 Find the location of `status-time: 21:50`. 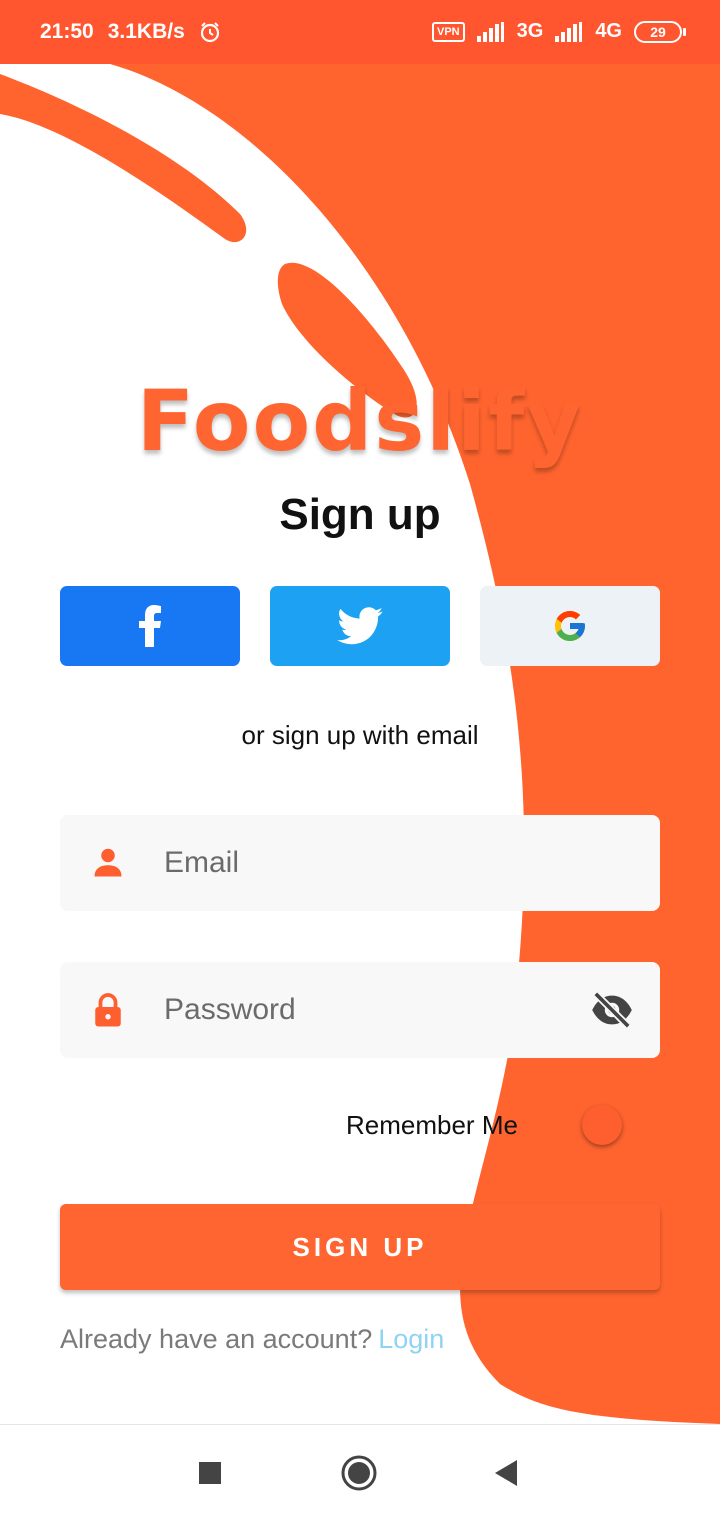

status-time: 21:50 is located at coordinates (67, 31).